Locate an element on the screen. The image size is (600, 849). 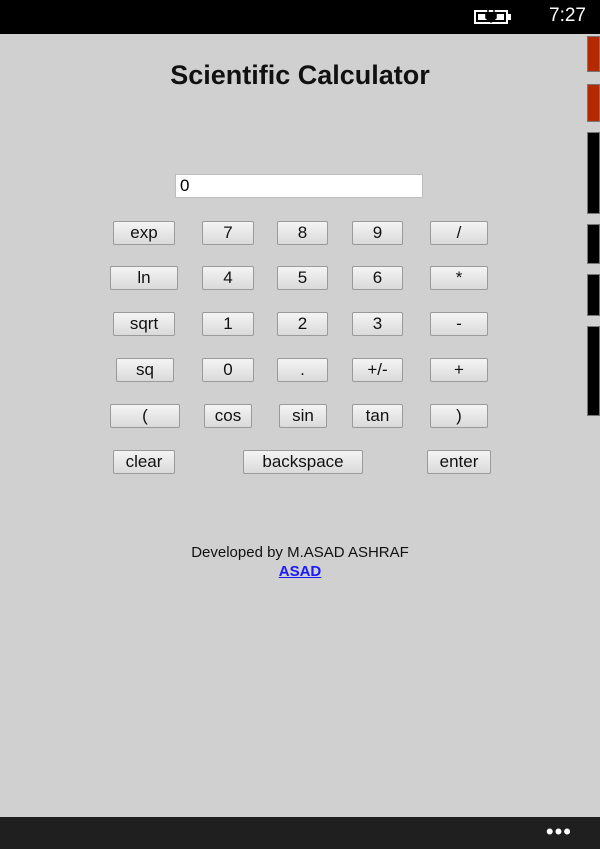
add-button: + is located at coordinates (459, 370).